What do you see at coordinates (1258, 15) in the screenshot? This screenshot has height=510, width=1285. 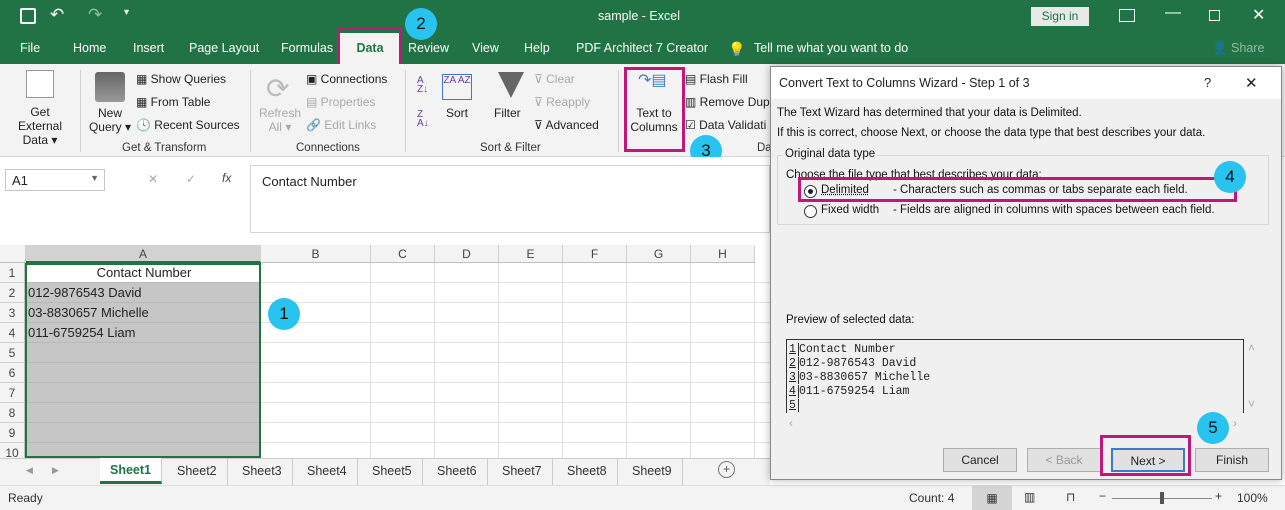 I see `close-window-icon: ✕` at bounding box center [1258, 15].